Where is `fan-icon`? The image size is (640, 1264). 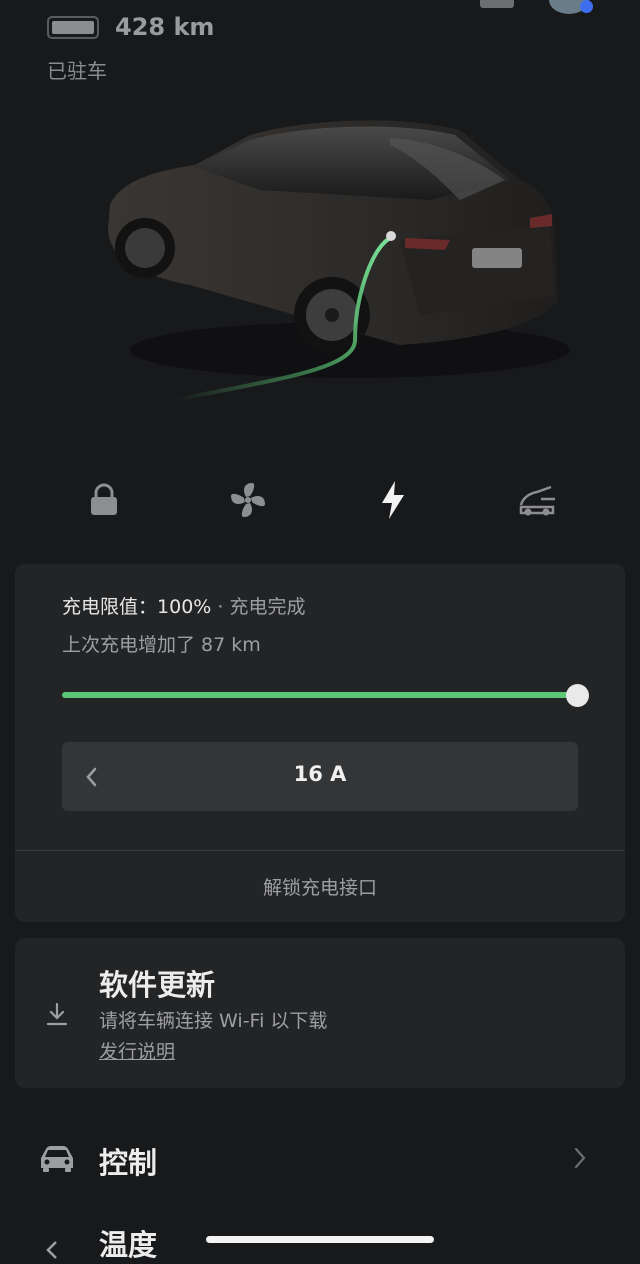
fan-icon is located at coordinates (248, 500).